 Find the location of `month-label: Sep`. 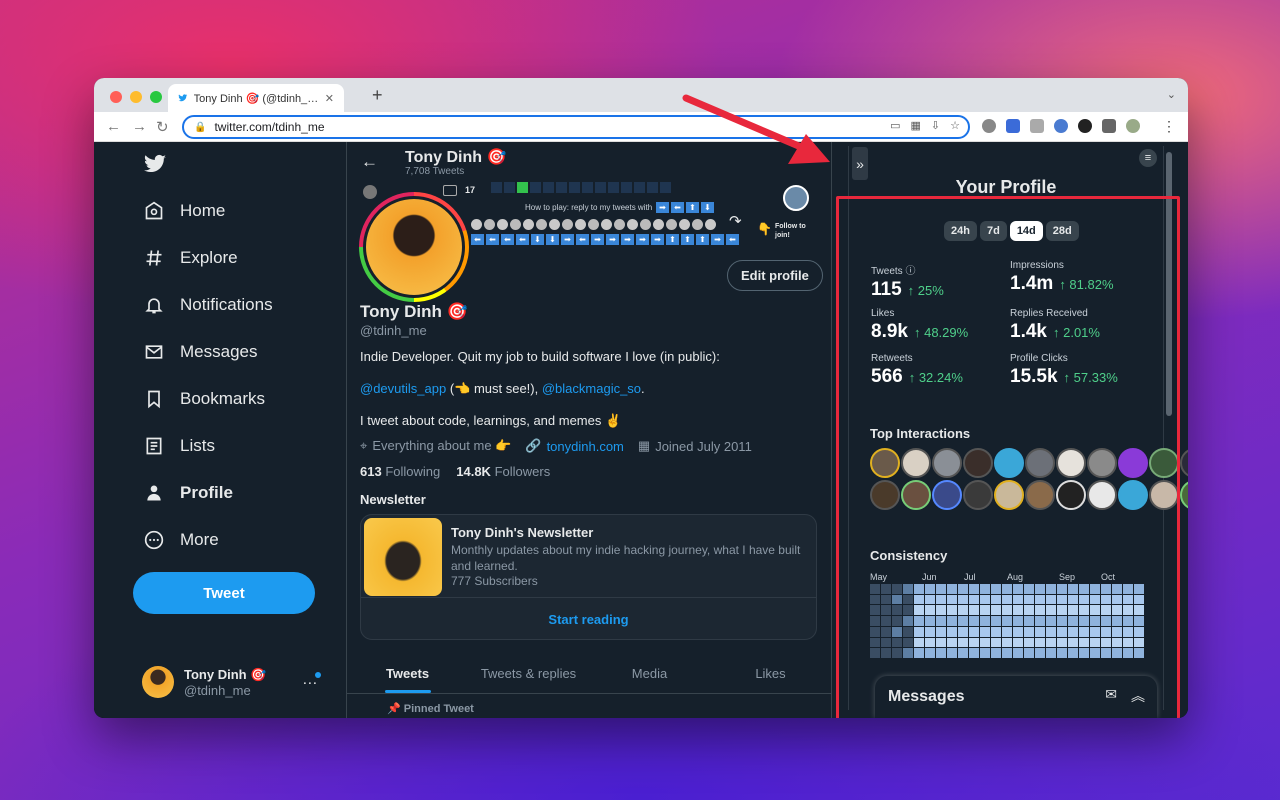

month-label: Sep is located at coordinates (1067, 577).